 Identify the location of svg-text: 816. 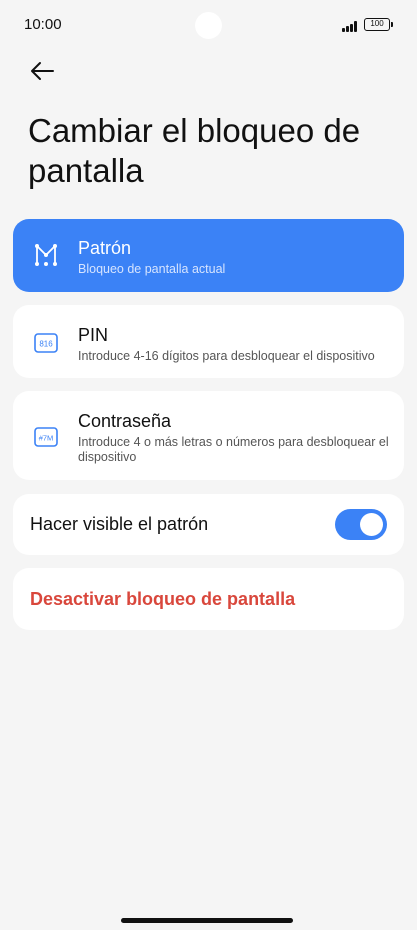
(46, 344).